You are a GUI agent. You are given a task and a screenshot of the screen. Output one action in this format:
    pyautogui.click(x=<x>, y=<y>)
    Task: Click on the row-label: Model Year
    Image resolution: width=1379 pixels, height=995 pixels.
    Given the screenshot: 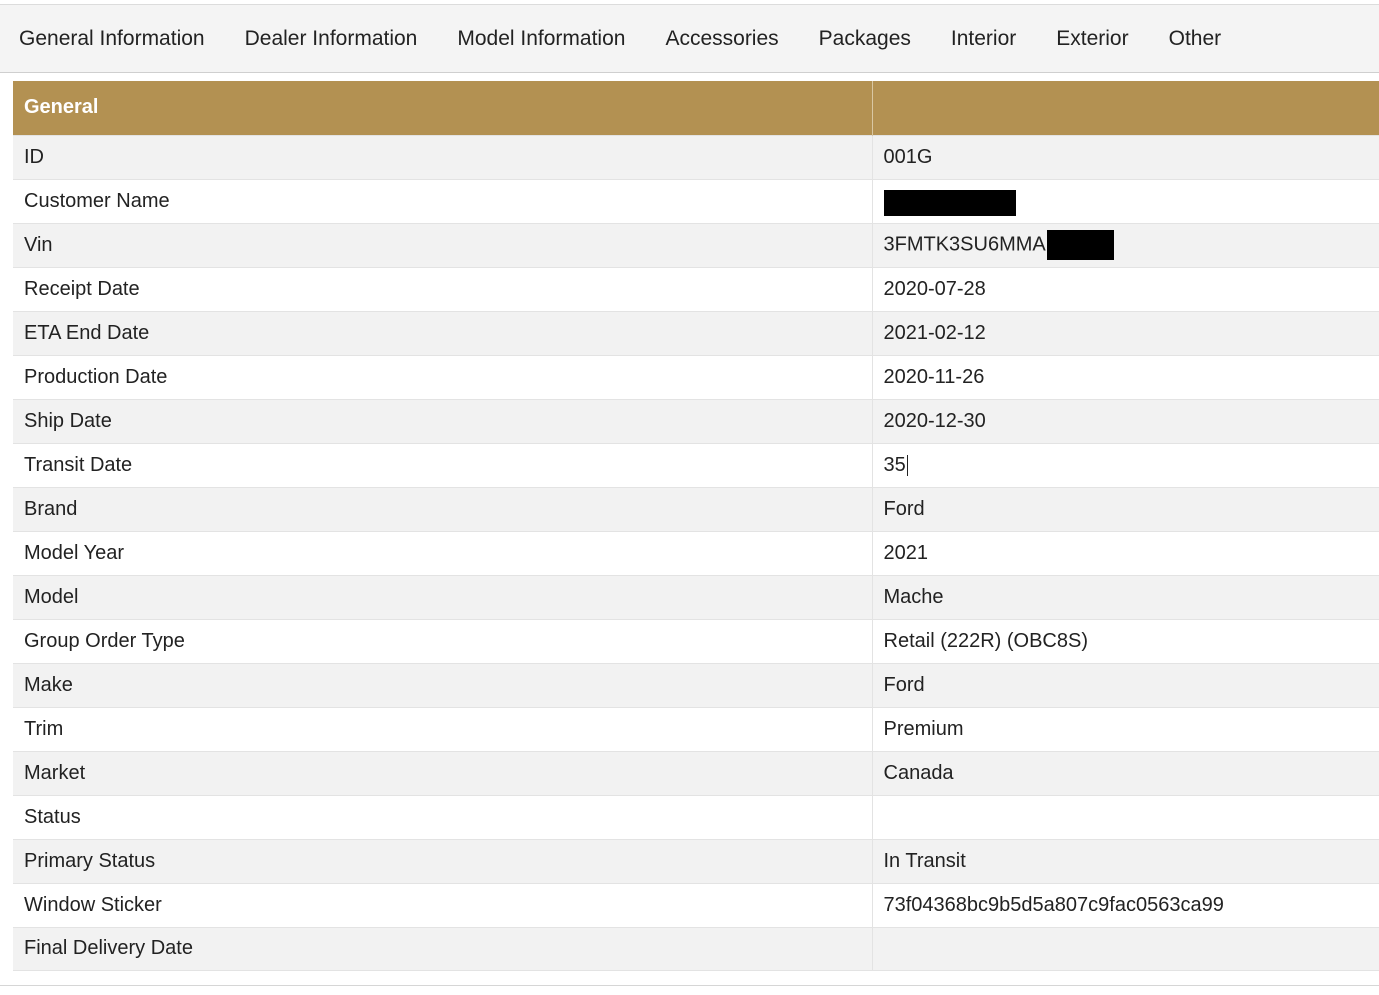 What is the action you would take?
    pyautogui.click(x=442, y=552)
    